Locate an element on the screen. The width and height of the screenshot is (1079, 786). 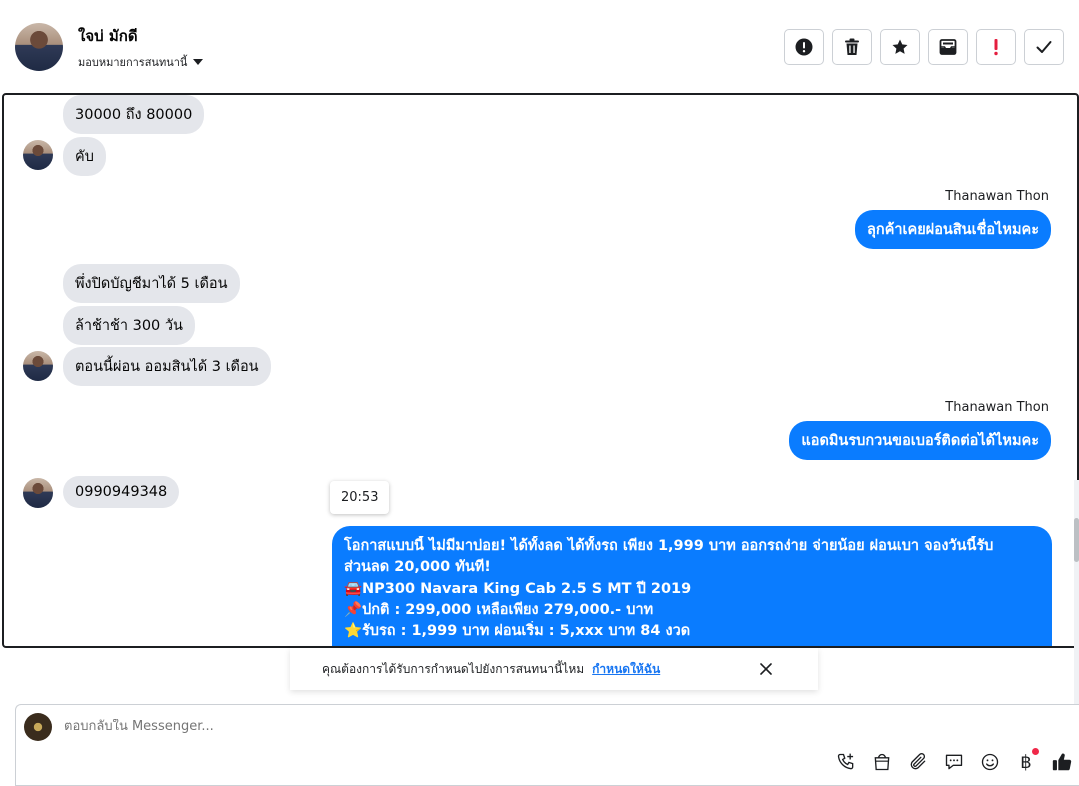
thumbs-up-icon is located at coordinates (1062, 762).